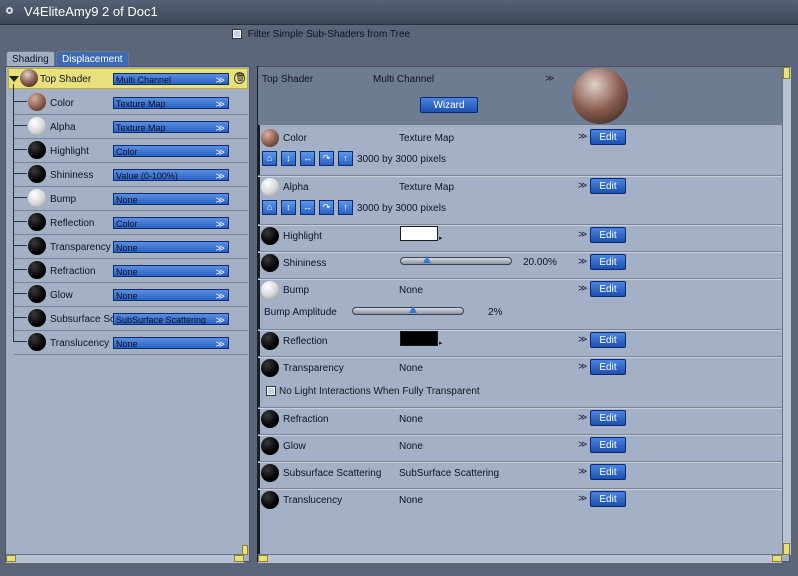 The image size is (798, 576). What do you see at coordinates (300, 312) in the screenshot?
I see `detail-bump-amplitude-label: Bump Amplitude` at bounding box center [300, 312].